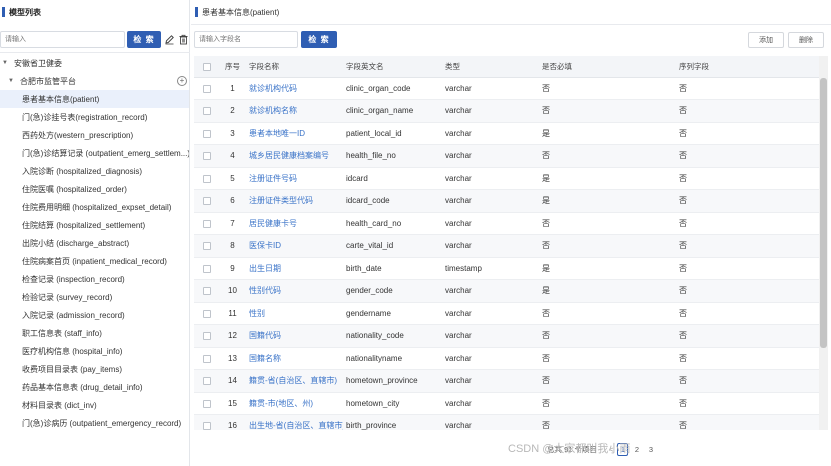  What do you see at coordinates (94, 189) in the screenshot?
I see `tree-item: 住院医嘱 (hospitalized_order)` at bounding box center [94, 189].